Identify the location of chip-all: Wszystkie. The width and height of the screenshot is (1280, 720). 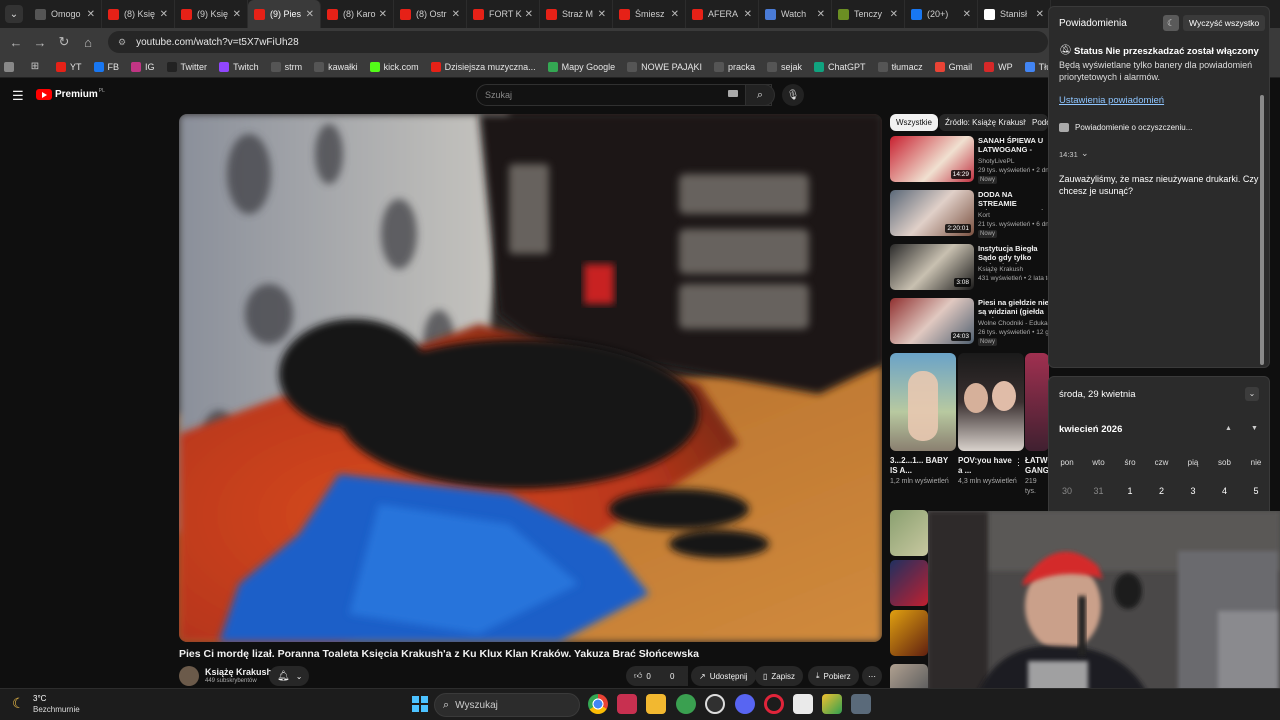
(914, 122).